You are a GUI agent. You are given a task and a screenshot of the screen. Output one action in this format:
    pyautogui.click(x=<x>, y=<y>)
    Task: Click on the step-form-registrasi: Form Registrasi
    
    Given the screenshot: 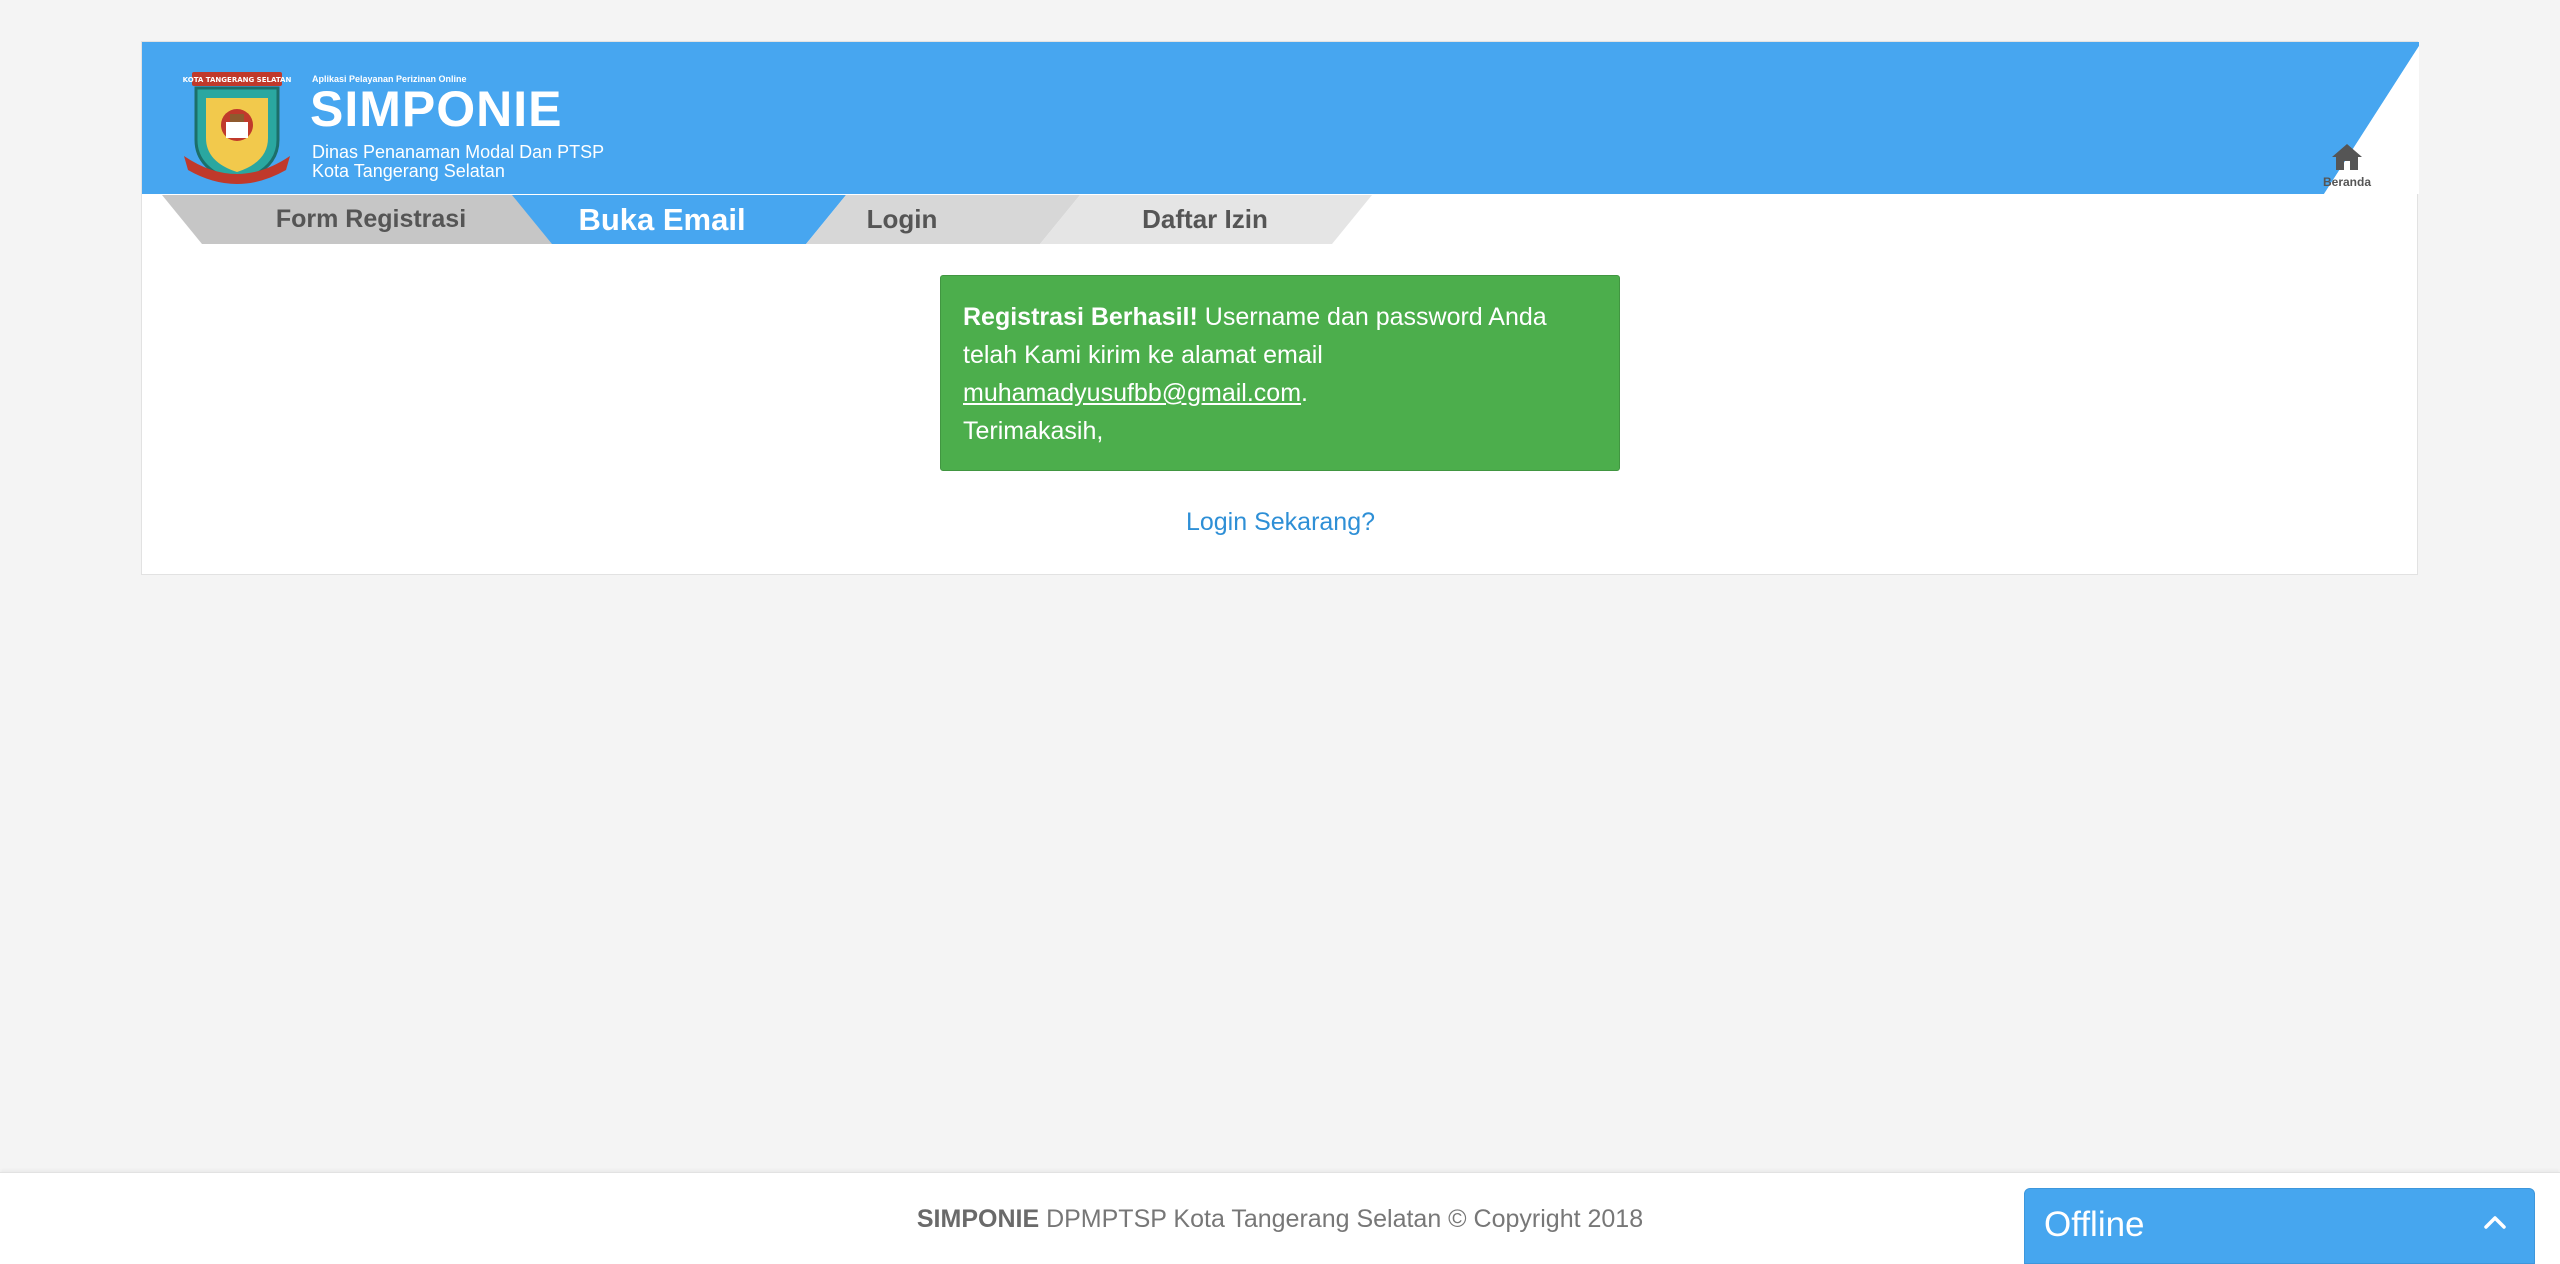 What is the action you would take?
    pyautogui.click(x=371, y=219)
    